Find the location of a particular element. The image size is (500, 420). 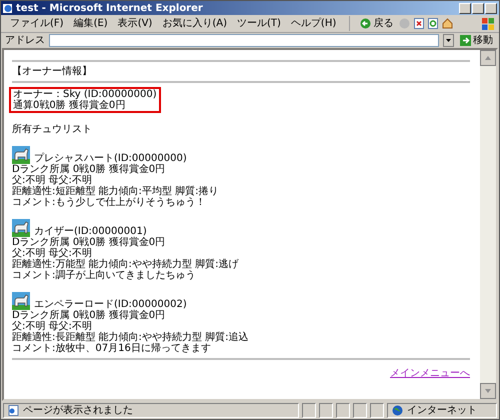

page-icon is located at coordinates (13, 410).